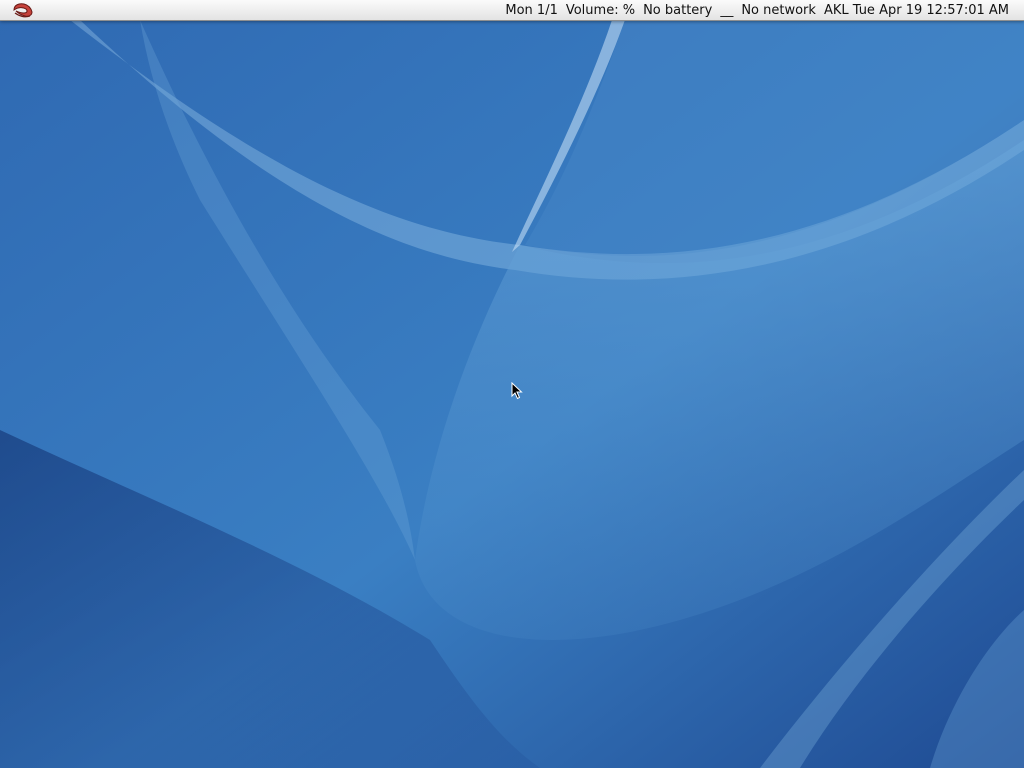  I want to click on volume-indicator: Volume: %, so click(600, 10).